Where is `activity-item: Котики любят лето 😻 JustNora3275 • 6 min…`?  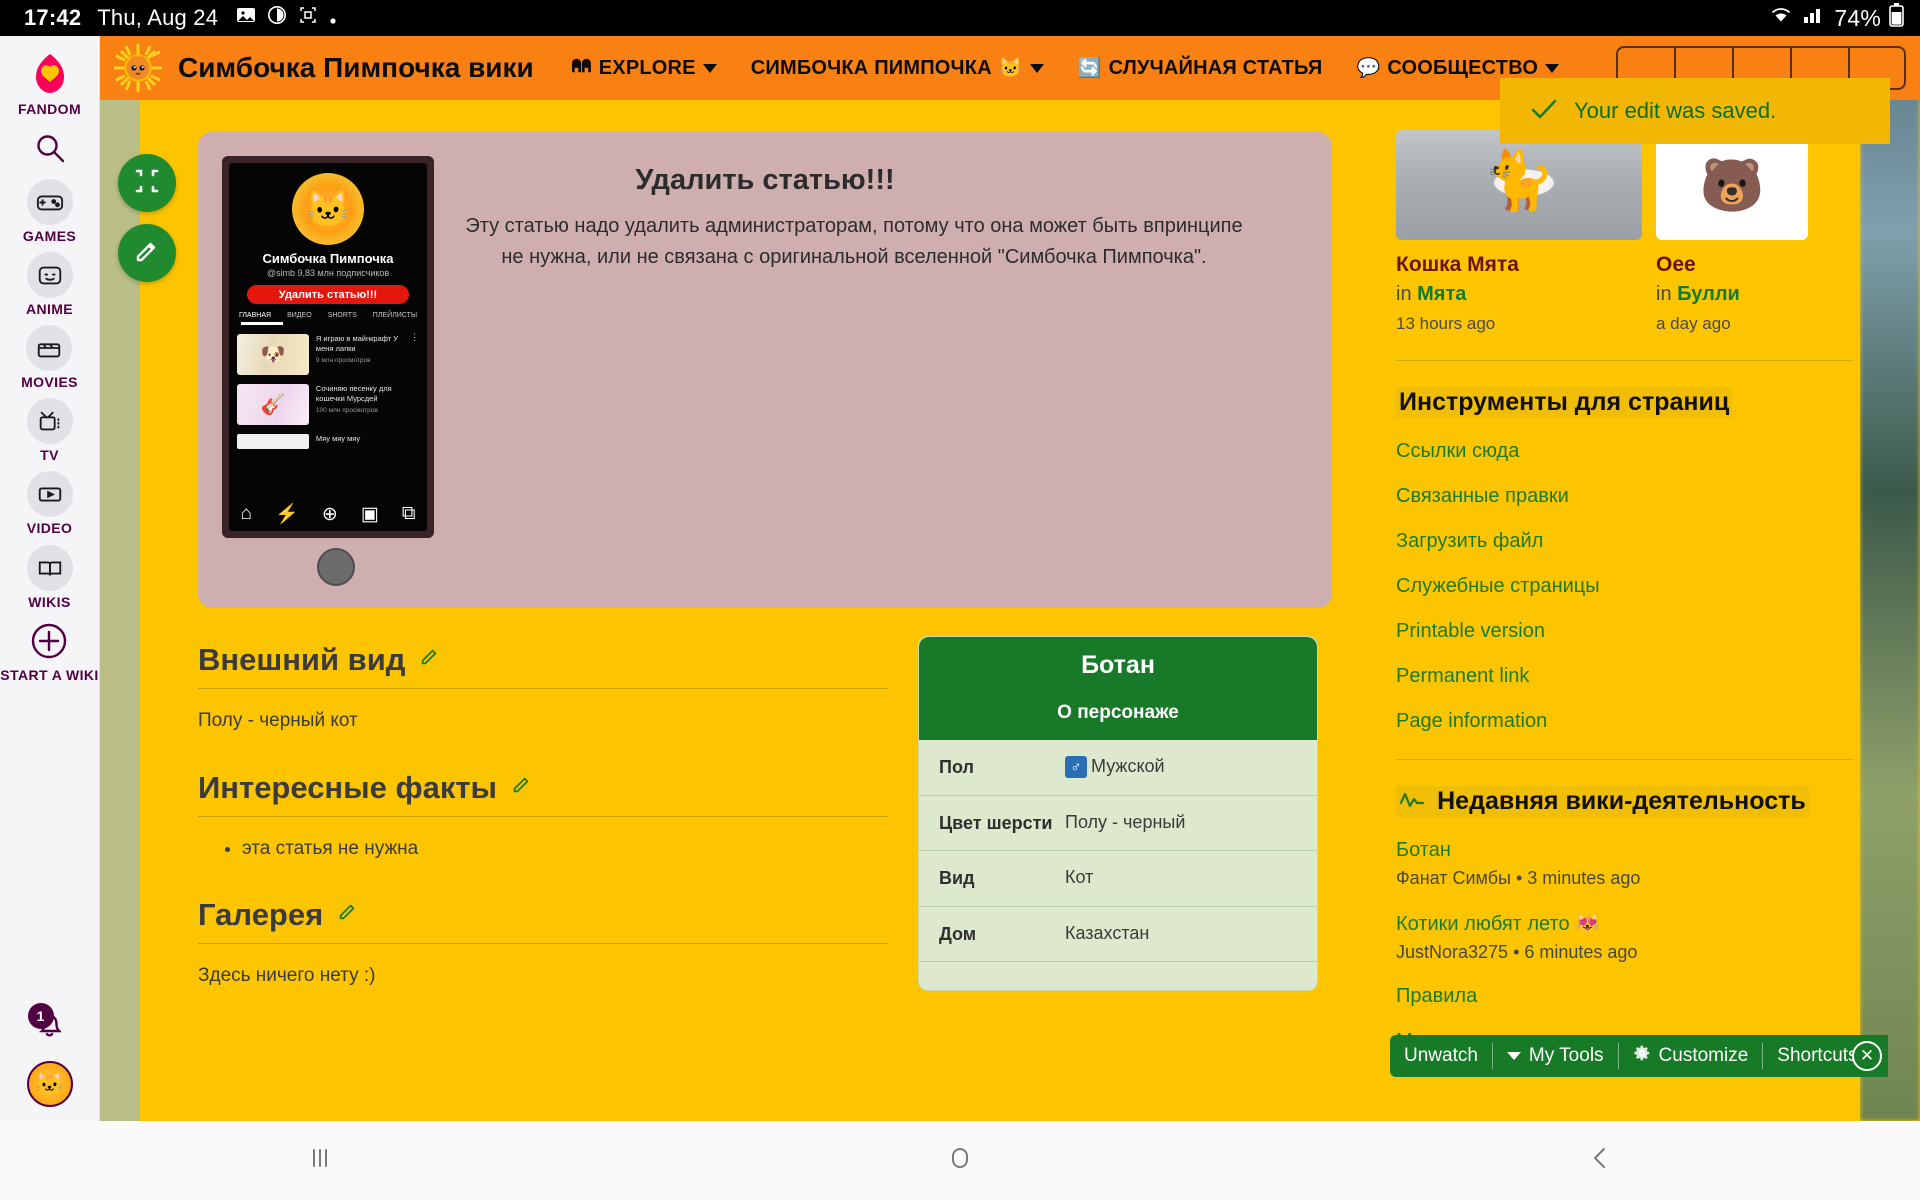
activity-item: Котики любят лето 😻 JustNora3275 • 6 min… is located at coordinates (1628, 937).